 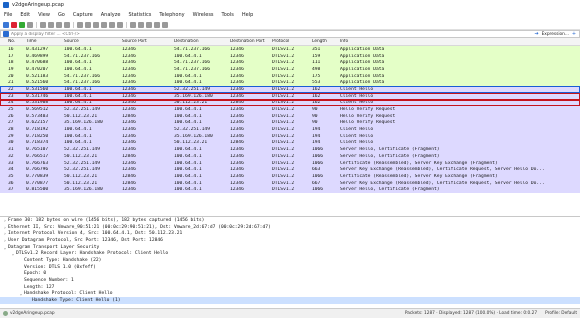 What do you see at coordinates (30, 24) in the screenshot?
I see `capture-options-icon` at bounding box center [30, 24].